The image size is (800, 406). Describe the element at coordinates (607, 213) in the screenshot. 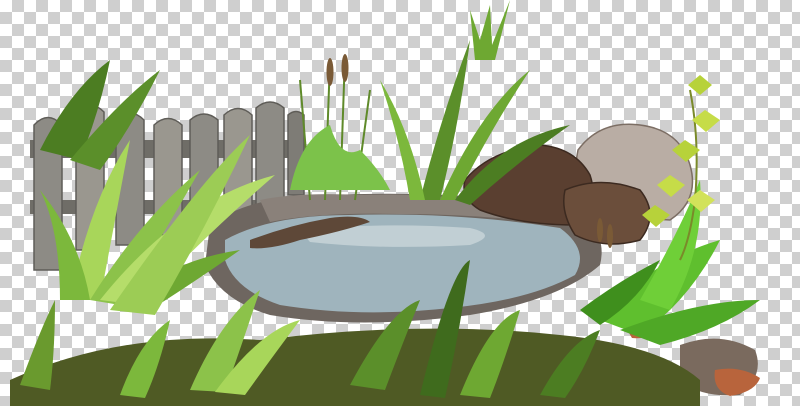

I see `dark-boulder` at that location.